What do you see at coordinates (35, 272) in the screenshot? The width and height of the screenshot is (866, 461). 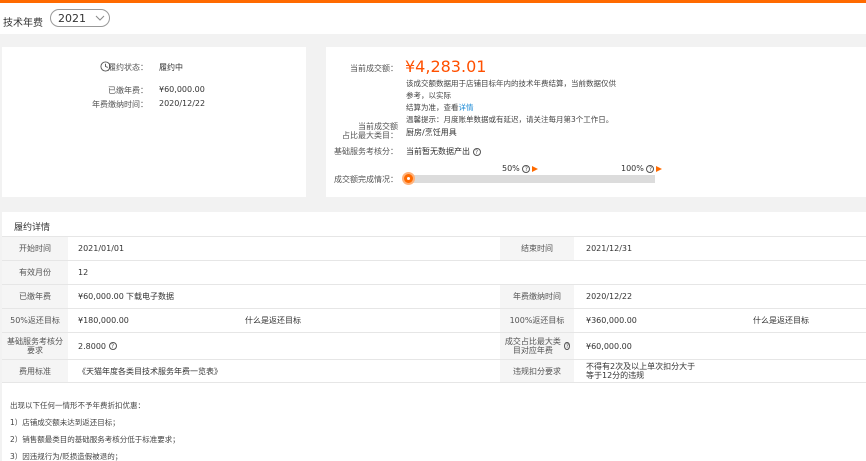 I see `row-label: 有效月份` at bounding box center [35, 272].